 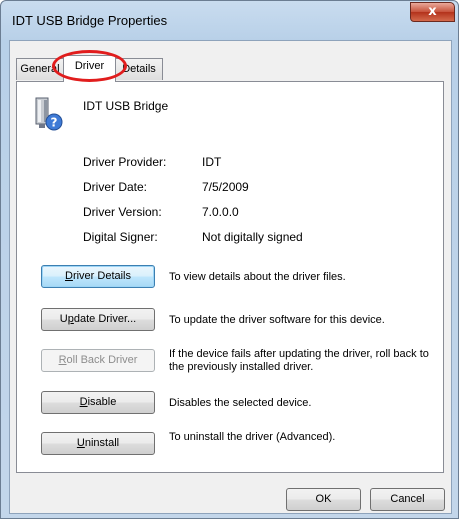 I want to click on window-title: IDT USB Bridge Properties, so click(x=90, y=20).